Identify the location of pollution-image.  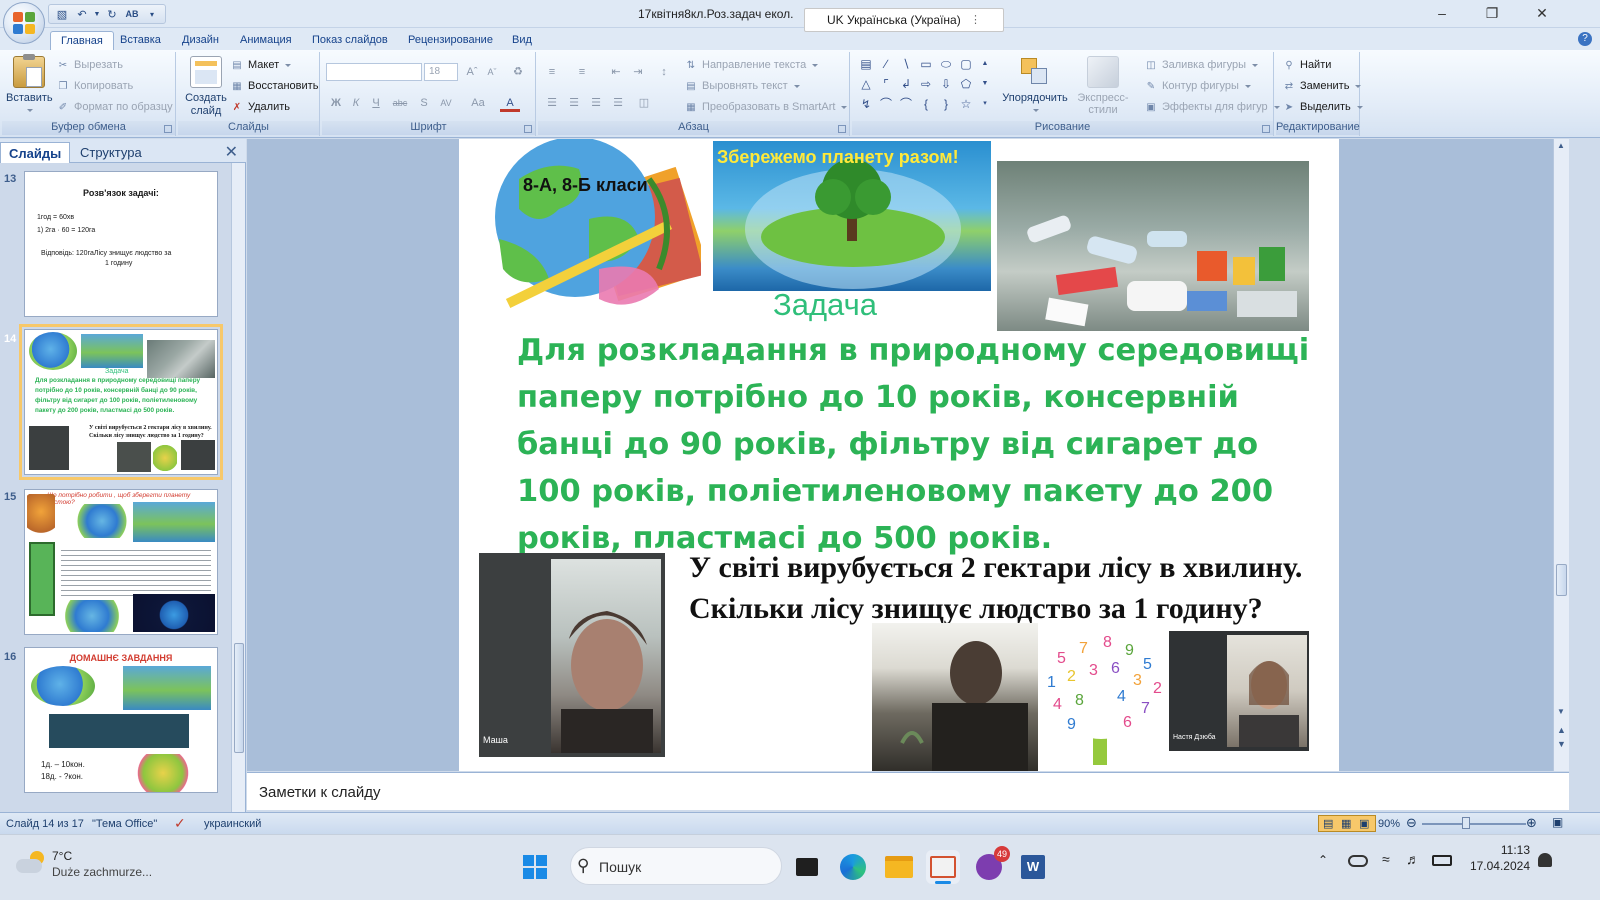
(1153, 246).